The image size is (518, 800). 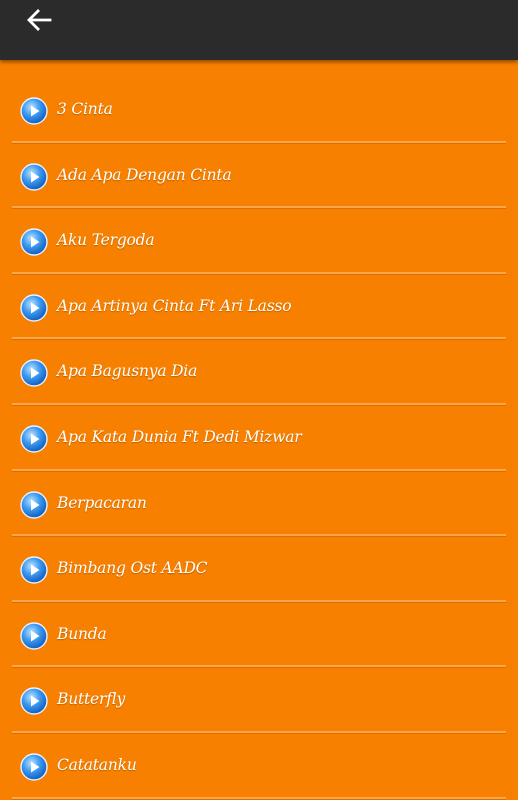 I want to click on song-list-item: Catatanku, so click(x=259, y=767).